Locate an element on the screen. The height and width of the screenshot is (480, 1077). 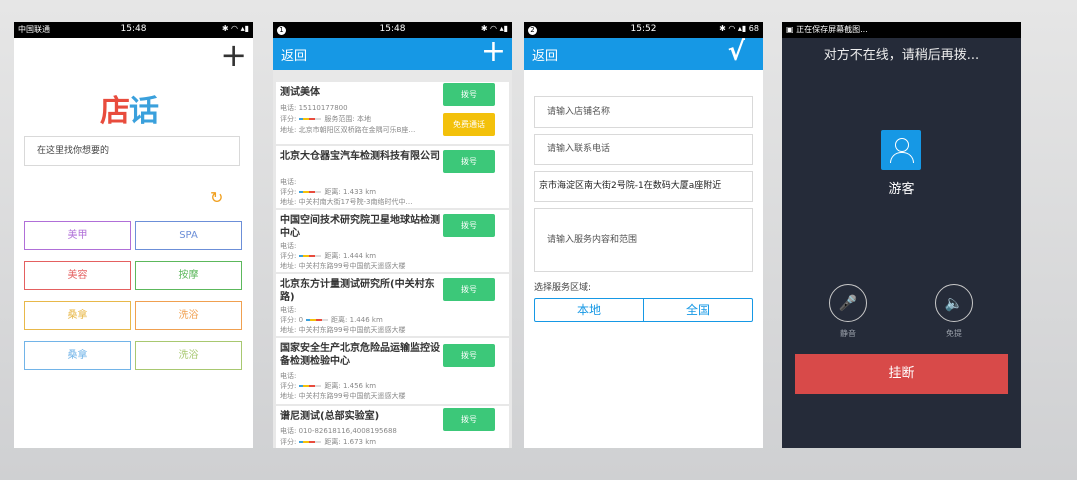
avatar-icon is located at coordinates (901, 150).